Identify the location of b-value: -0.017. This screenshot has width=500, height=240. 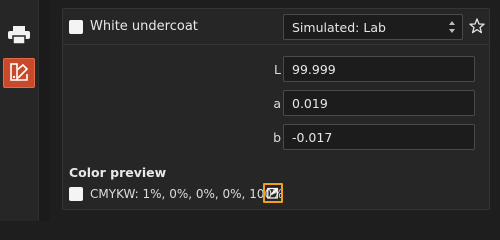
(312, 137).